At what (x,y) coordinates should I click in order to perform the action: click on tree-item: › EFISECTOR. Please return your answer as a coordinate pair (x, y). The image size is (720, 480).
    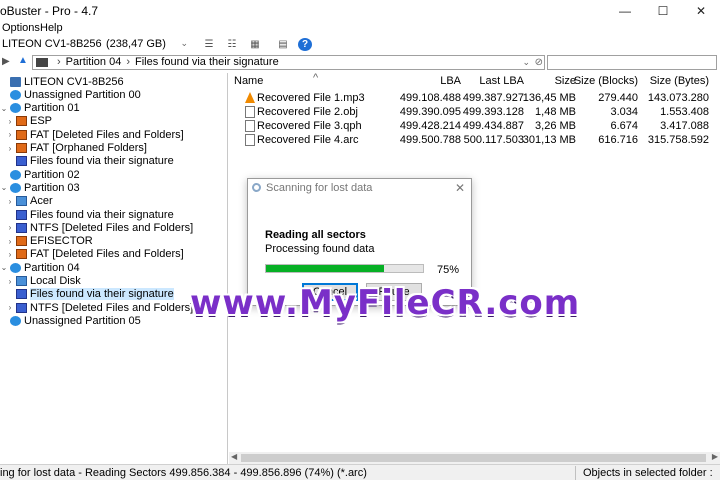
    Looking at the image, I should click on (49, 241).